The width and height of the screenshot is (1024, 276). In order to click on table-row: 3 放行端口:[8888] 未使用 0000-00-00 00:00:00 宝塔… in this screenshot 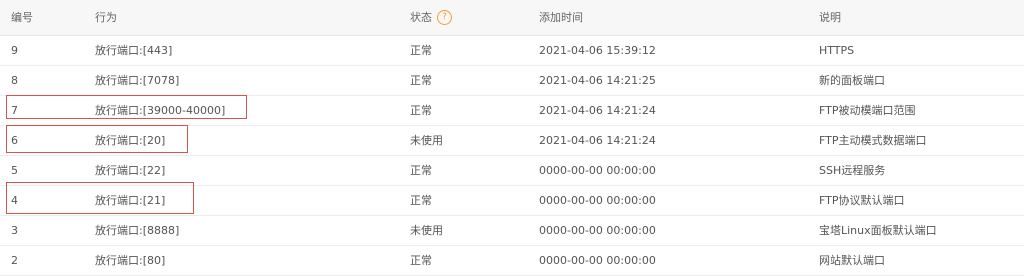, I will do `click(512, 231)`.